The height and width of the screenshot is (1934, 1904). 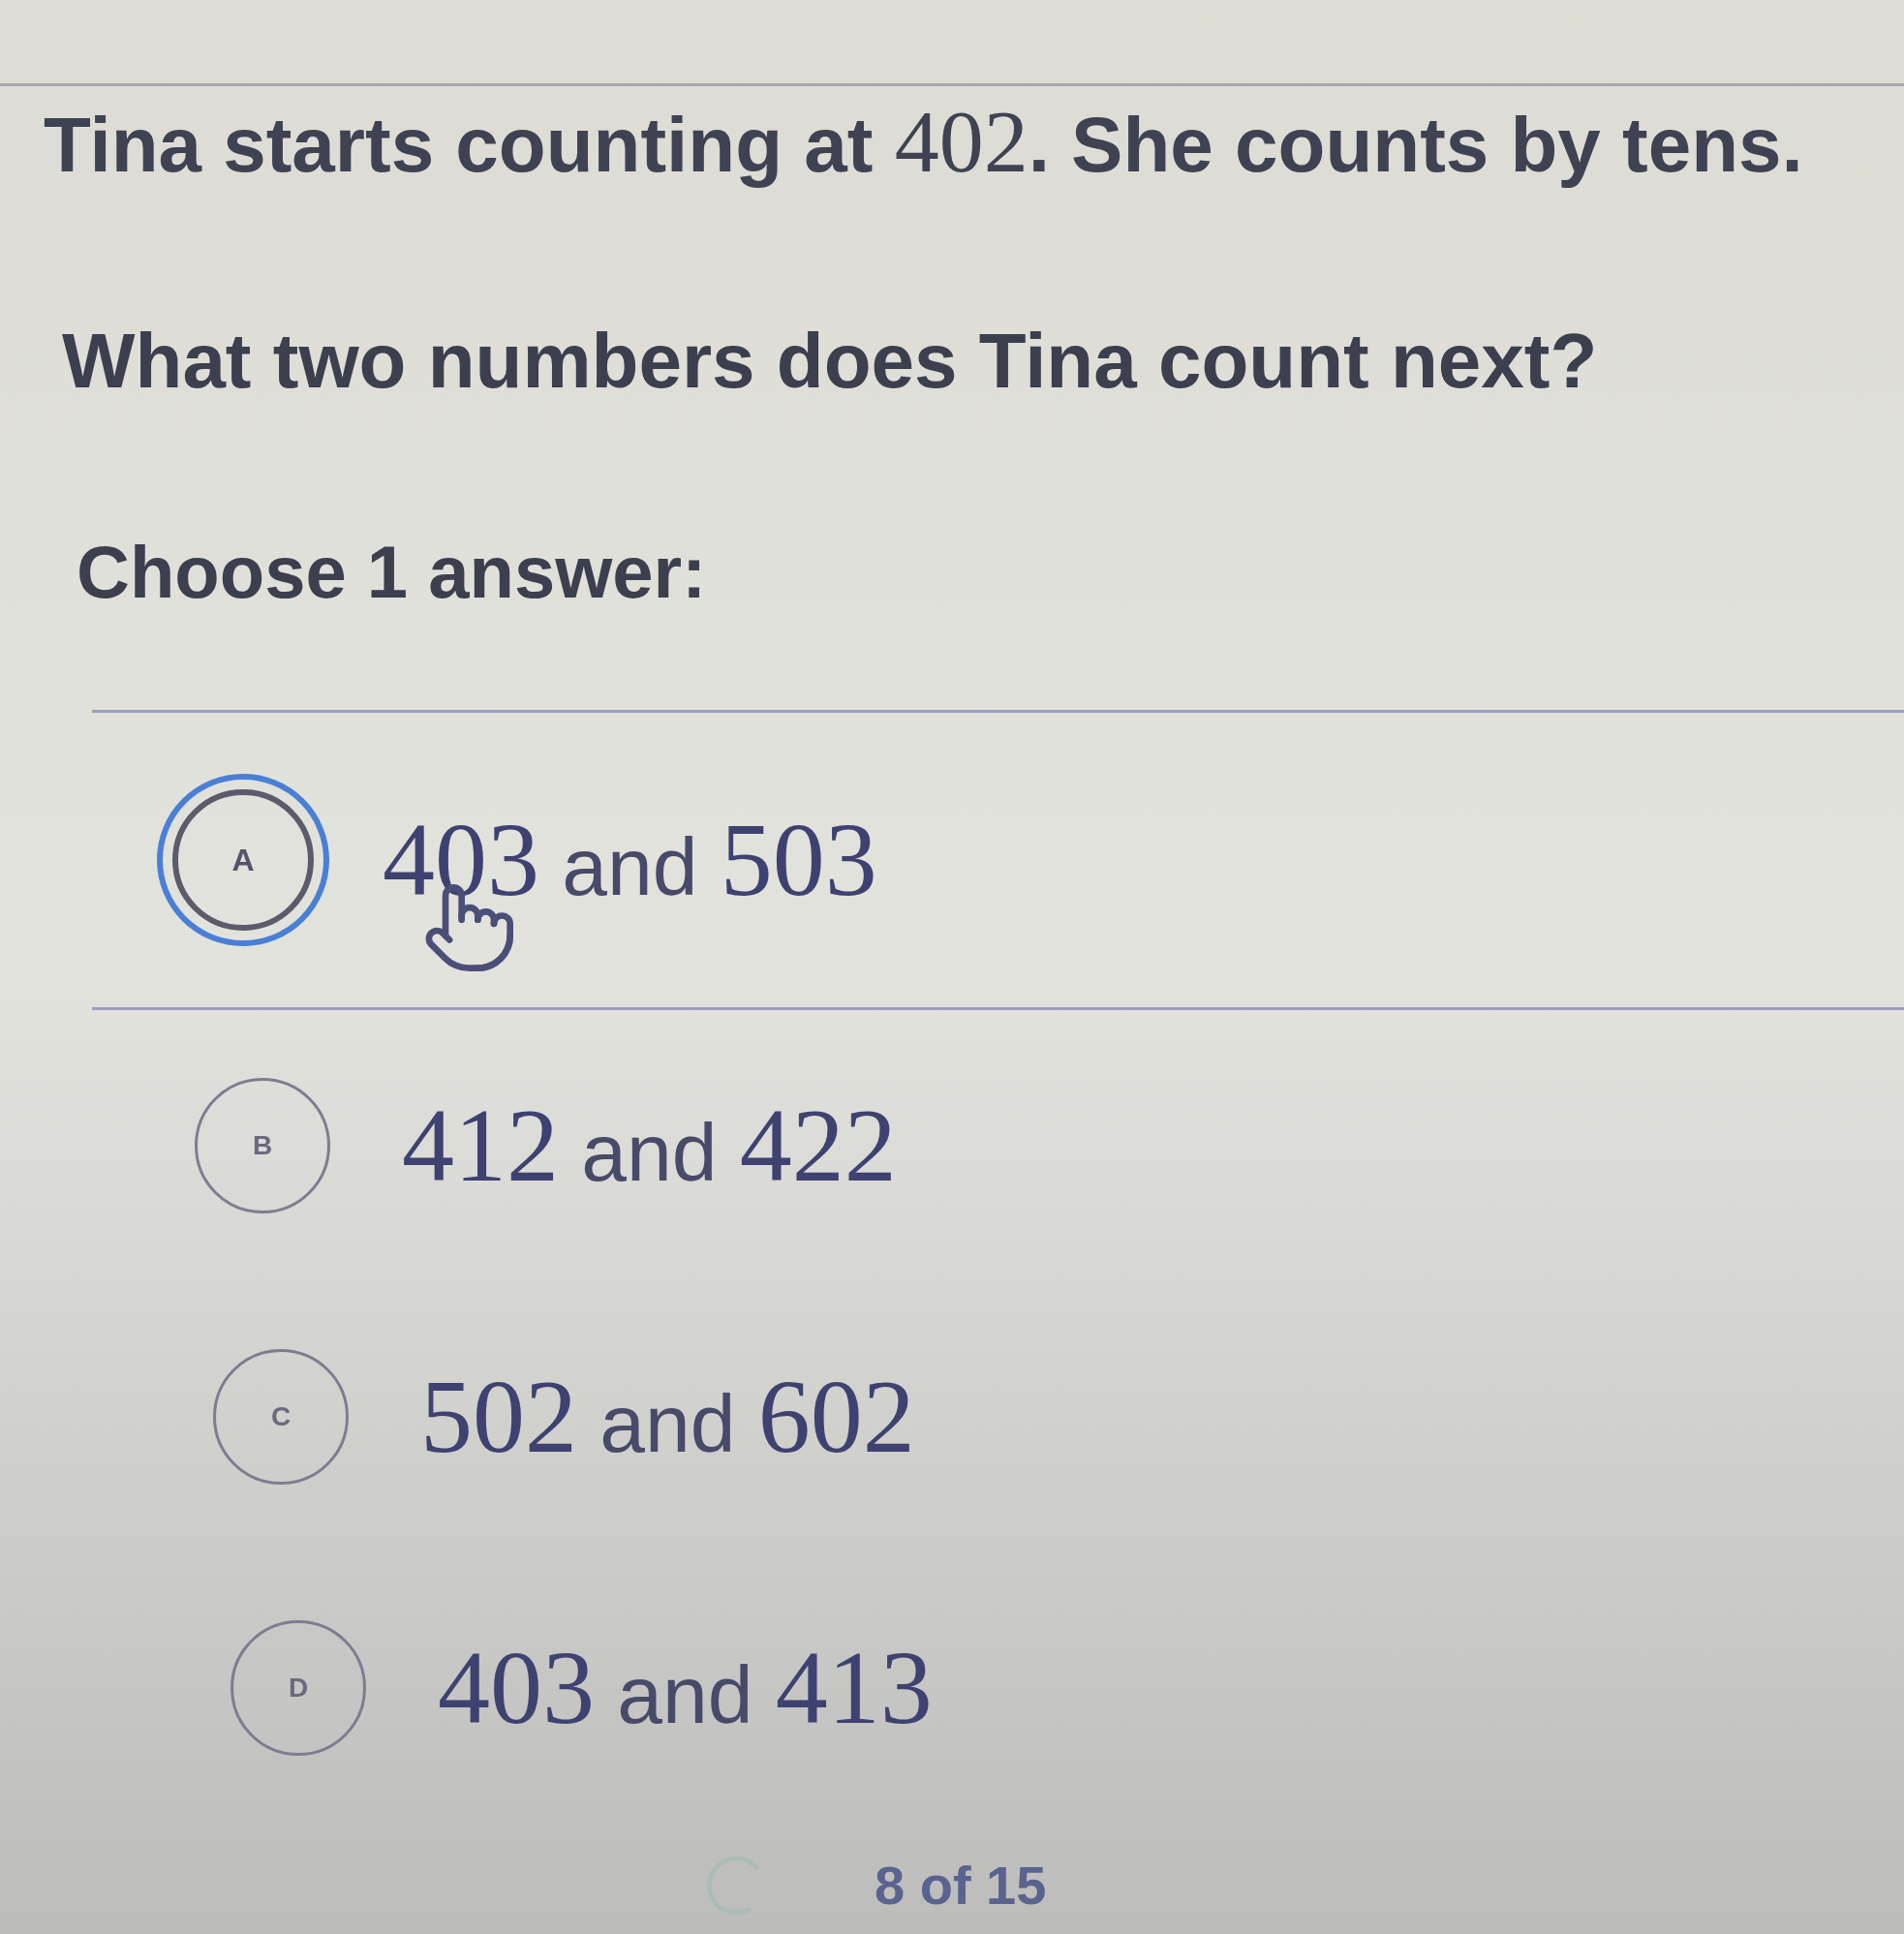 I want to click on answer-text: 403 and 413, so click(x=685, y=1688).